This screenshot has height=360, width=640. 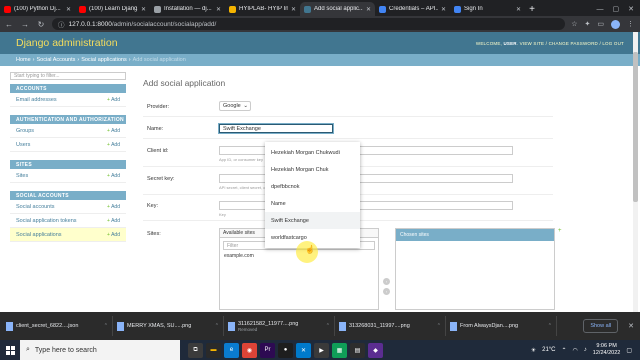 I want to click on model-link: Email addresses, so click(x=36, y=100).